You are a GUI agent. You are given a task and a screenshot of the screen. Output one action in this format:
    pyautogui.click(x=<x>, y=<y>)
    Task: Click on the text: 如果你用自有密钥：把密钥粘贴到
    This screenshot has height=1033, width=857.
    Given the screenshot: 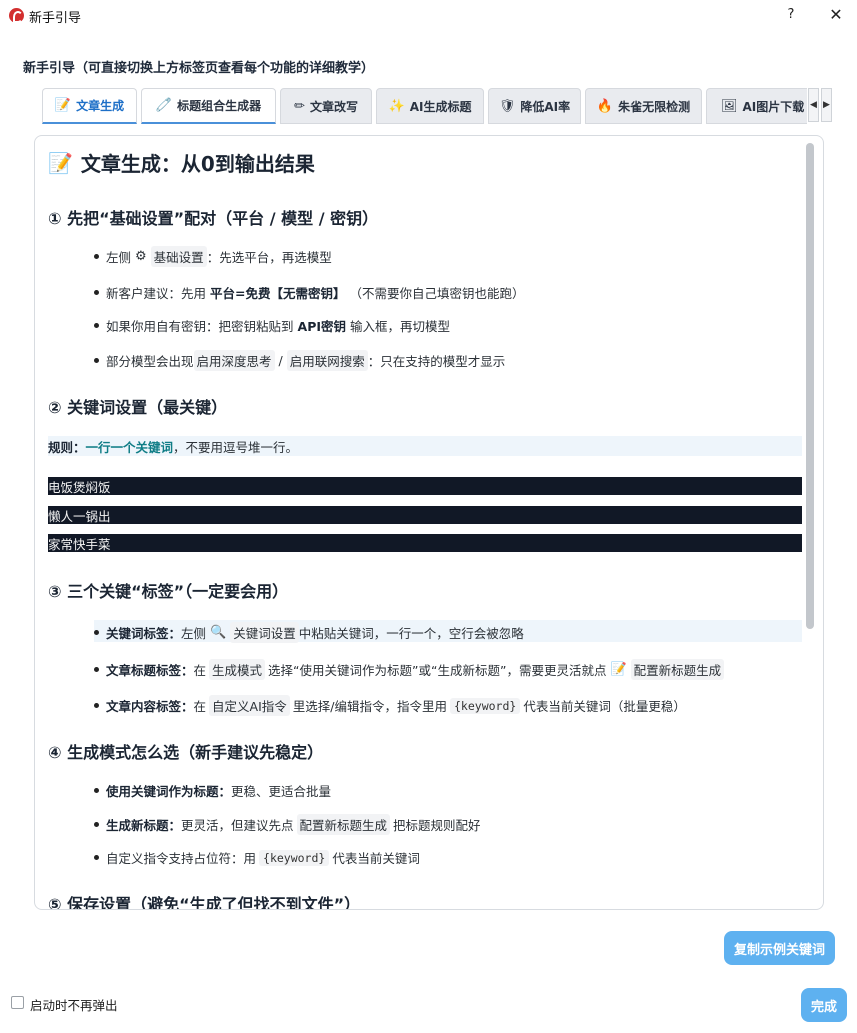 What is the action you would take?
    pyautogui.click(x=200, y=326)
    